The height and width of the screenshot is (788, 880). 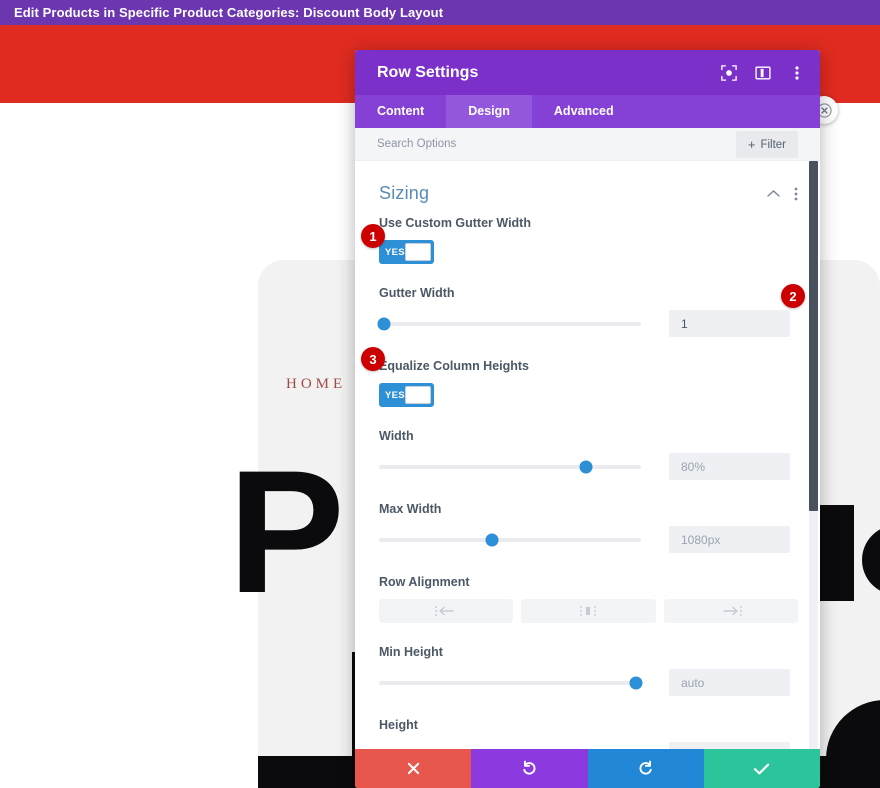 I want to click on field-label: Min Height, so click(x=411, y=652).